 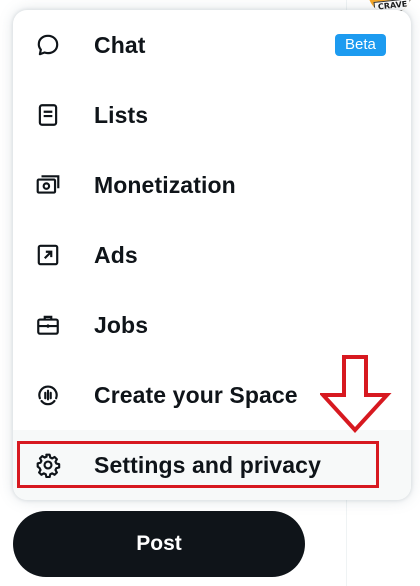 I want to click on menu-item-label: Chat, so click(x=120, y=44).